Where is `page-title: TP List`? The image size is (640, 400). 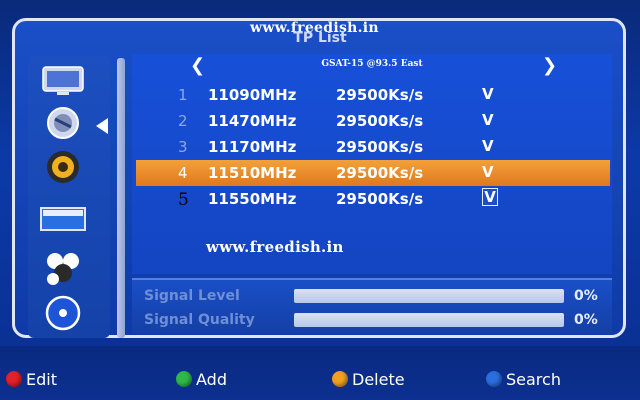 page-title: TP List is located at coordinates (320, 38).